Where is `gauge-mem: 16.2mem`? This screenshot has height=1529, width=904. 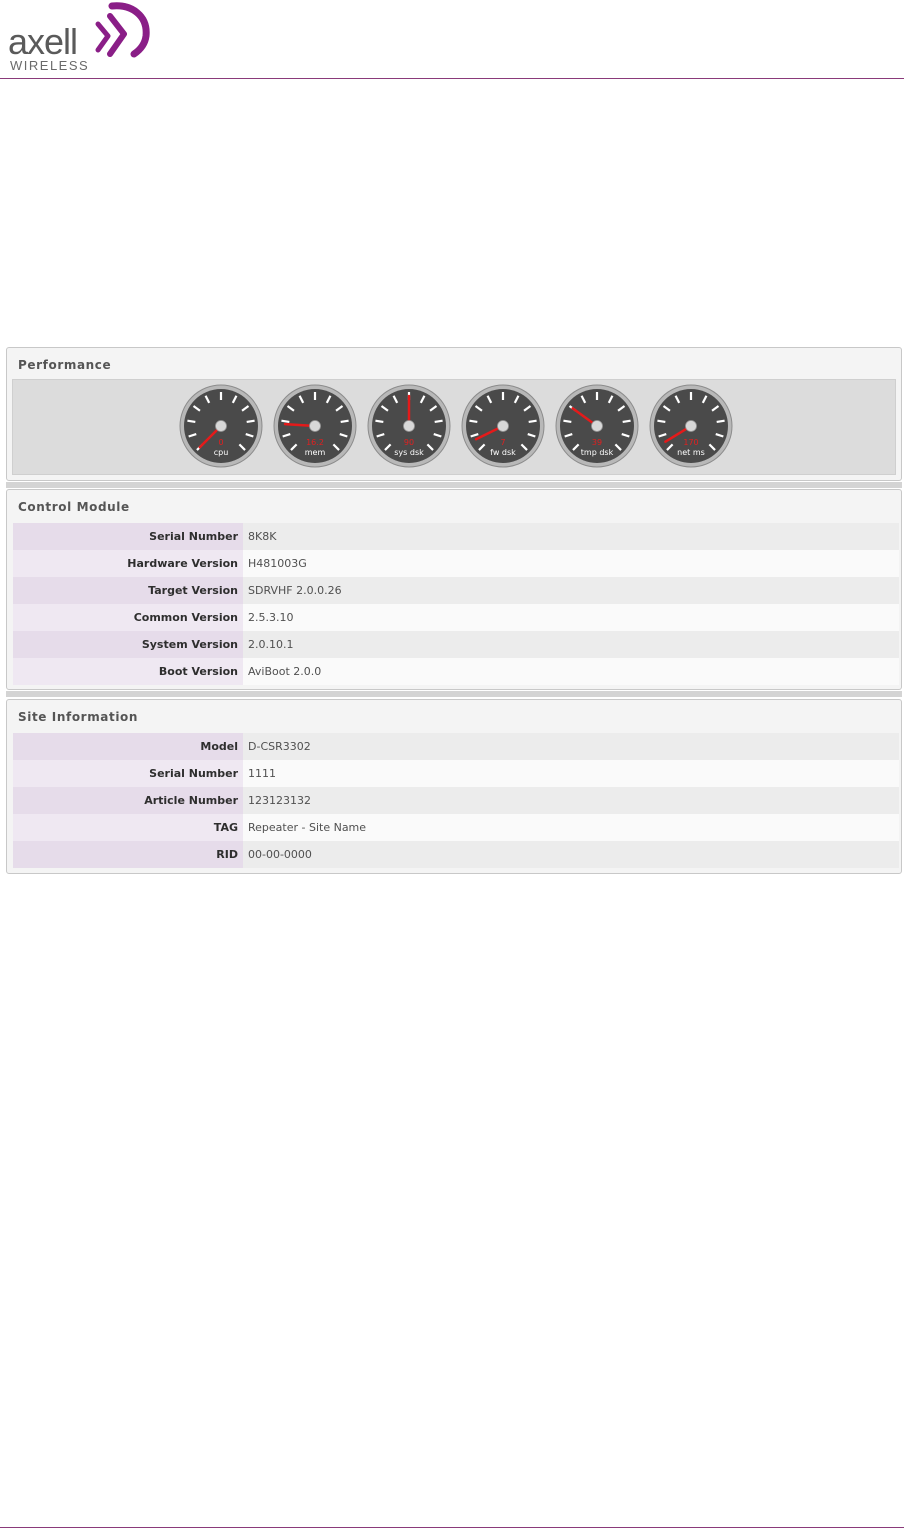 gauge-mem: 16.2mem is located at coordinates (315, 426).